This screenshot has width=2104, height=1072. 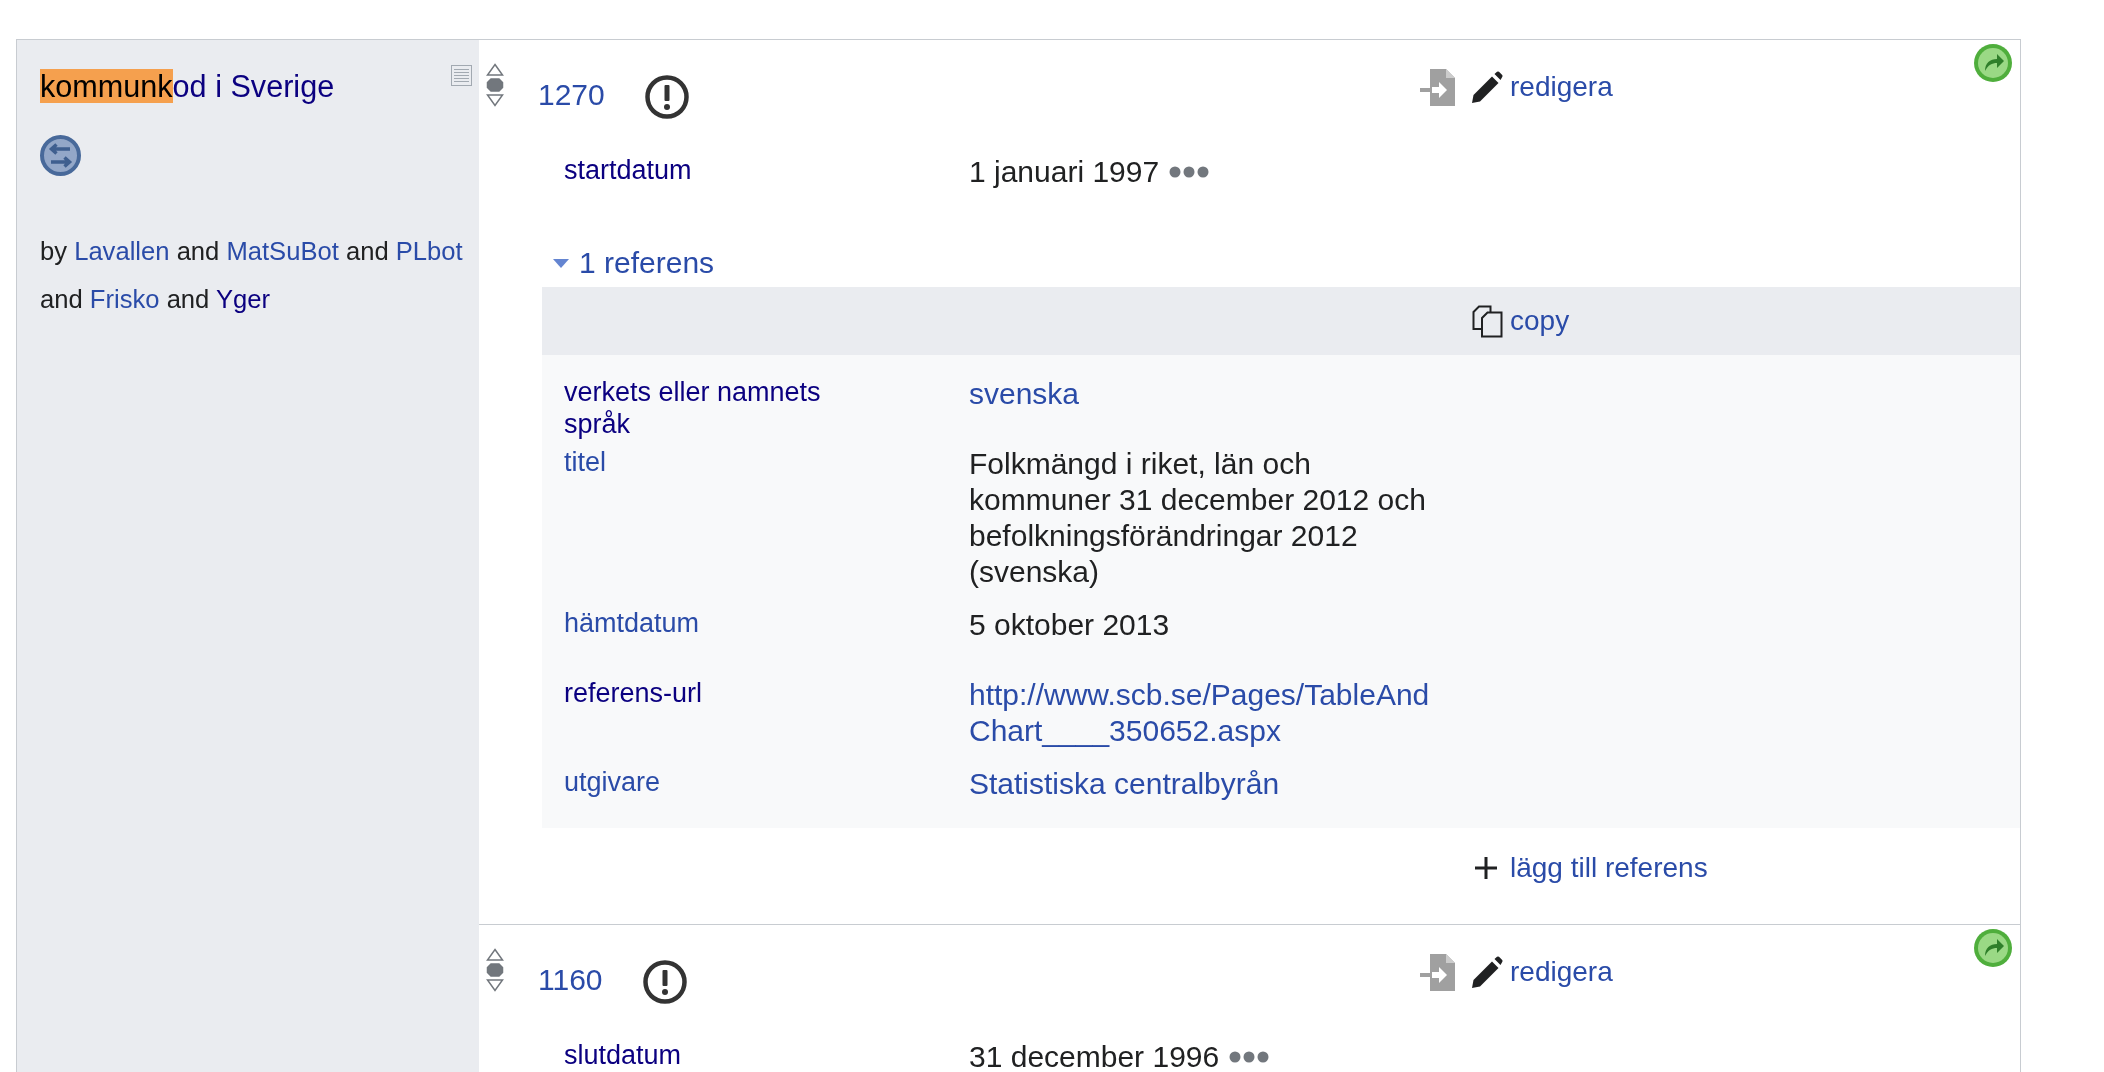 I want to click on copy-link: copy, so click(x=1521, y=321).